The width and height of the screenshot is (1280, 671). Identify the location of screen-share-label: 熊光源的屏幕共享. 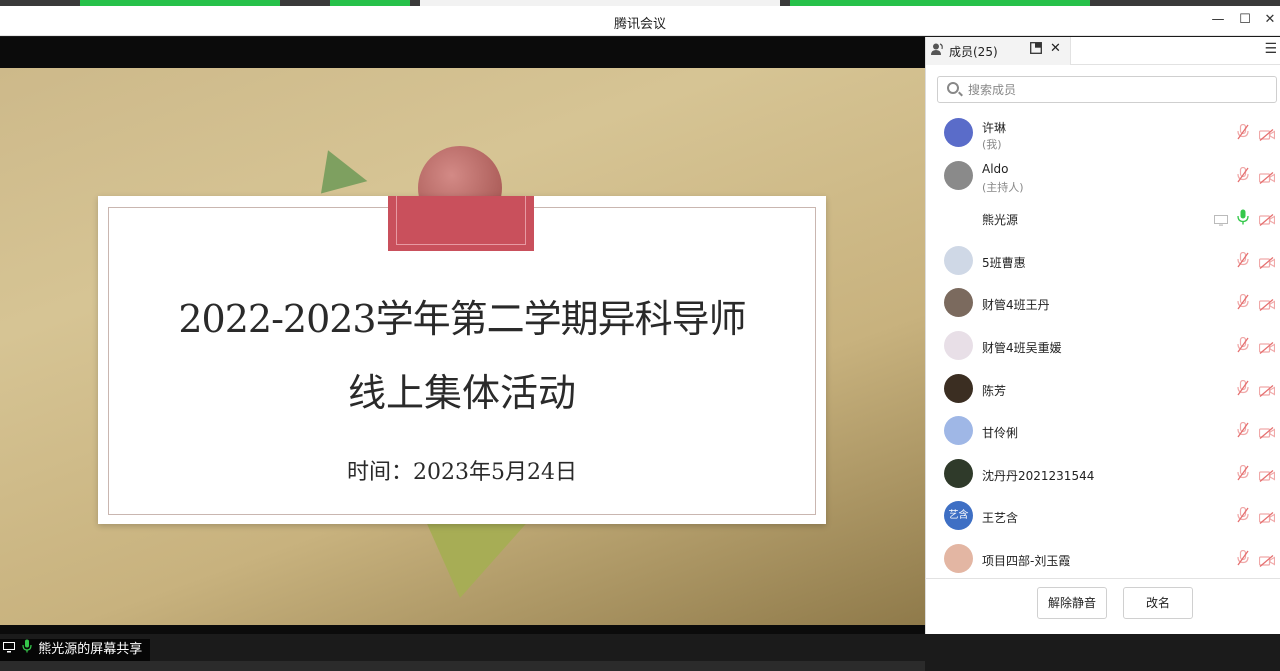
(75, 650).